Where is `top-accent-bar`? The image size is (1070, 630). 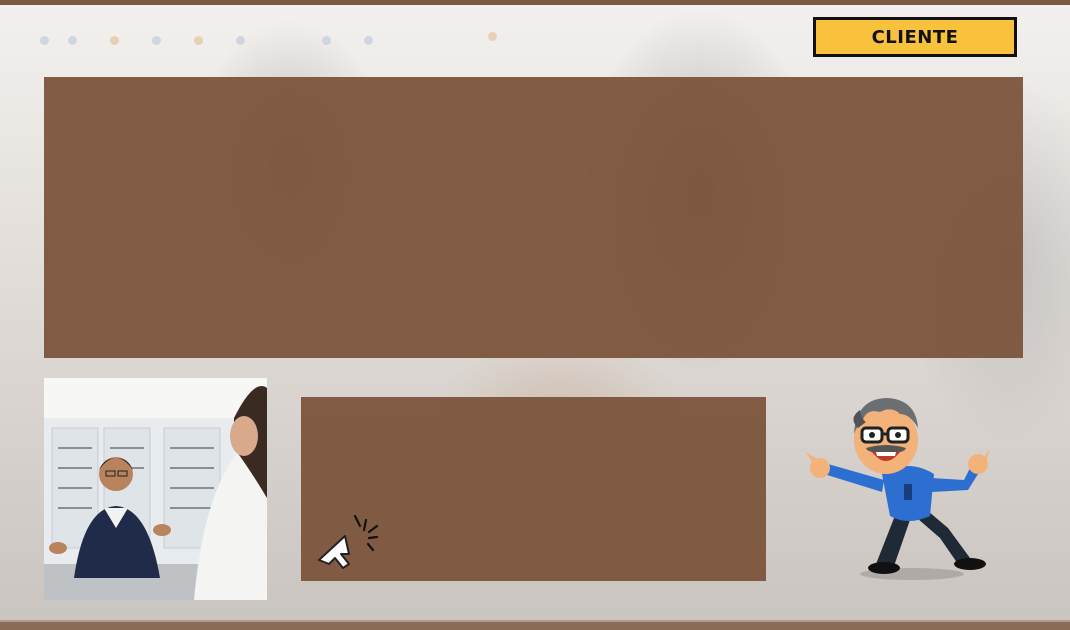
top-accent-bar is located at coordinates (535, 2).